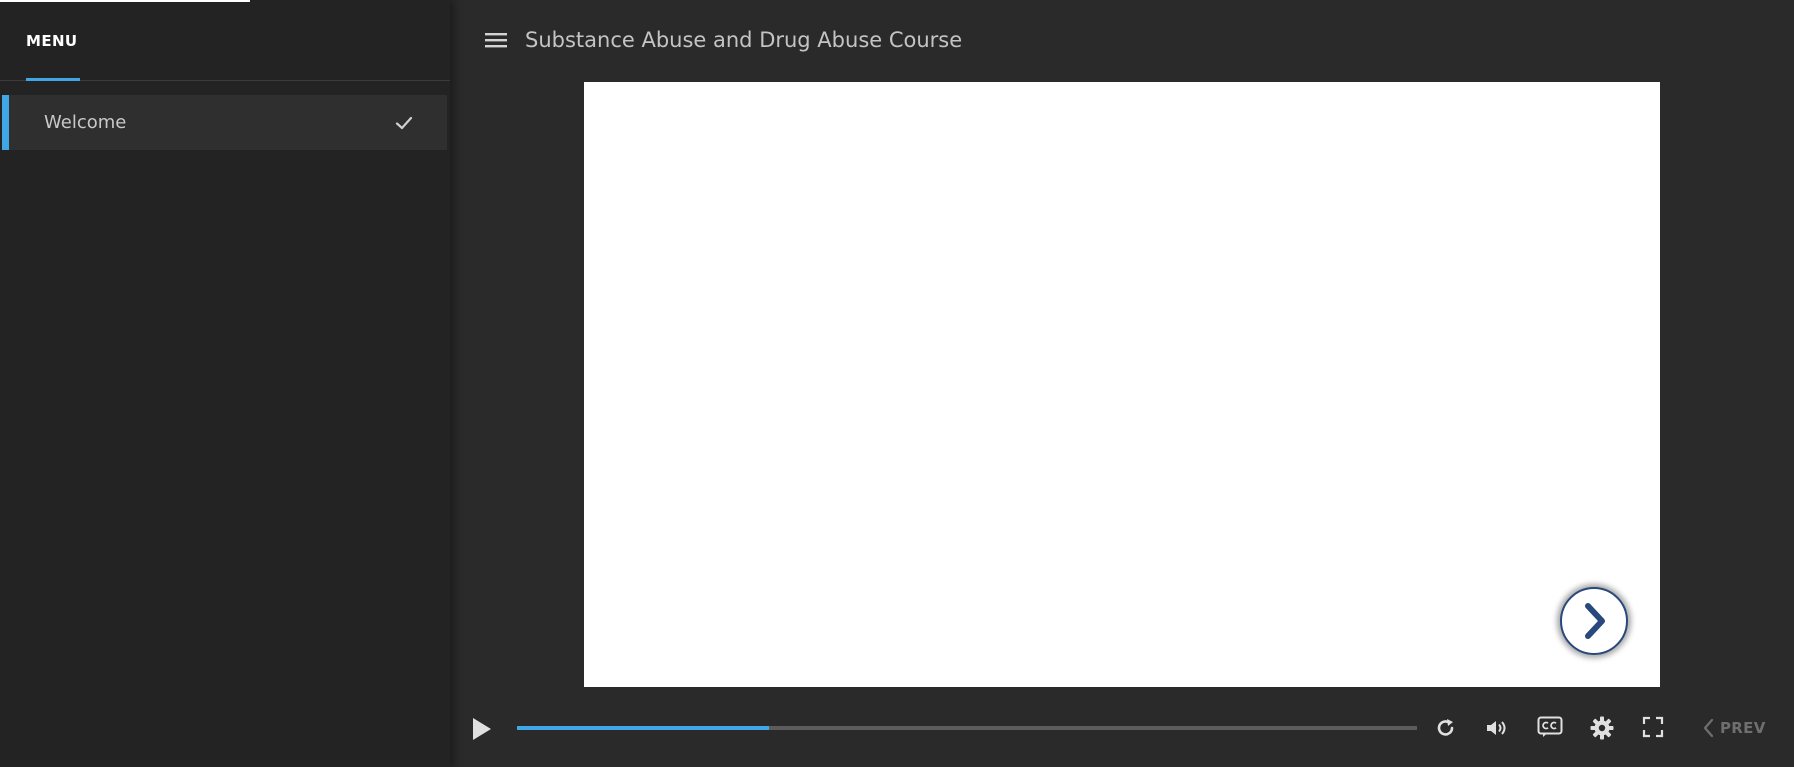  I want to click on active-item-indicator, so click(4, 122).